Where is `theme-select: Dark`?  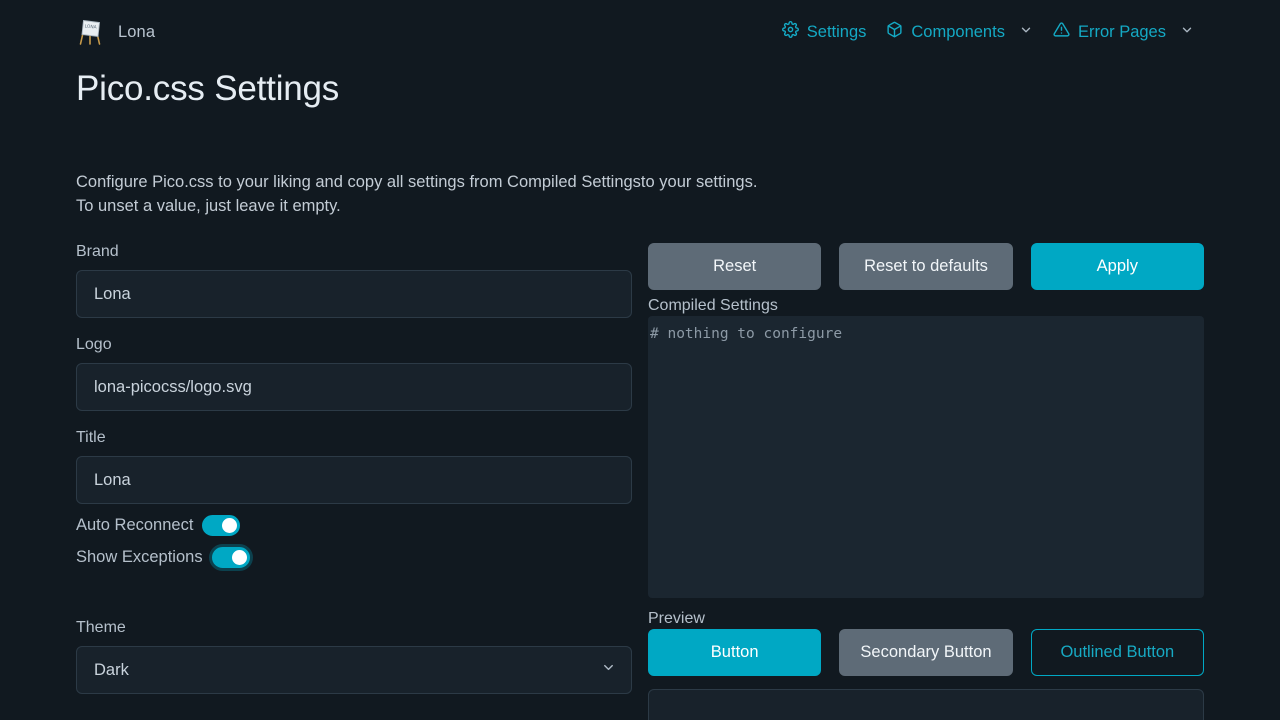 theme-select: Dark is located at coordinates (354, 670).